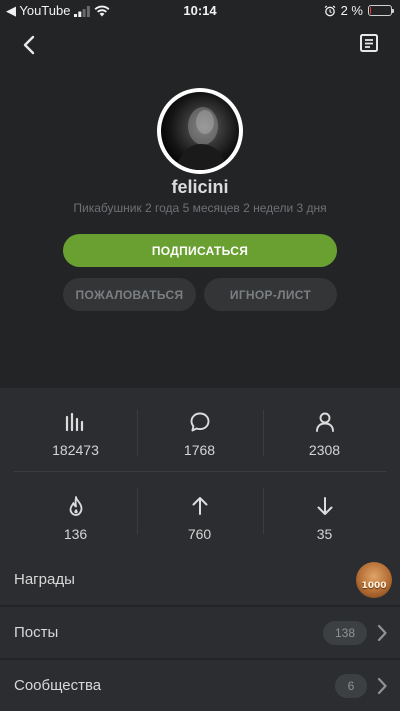  Describe the element at coordinates (75, 518) in the screenshot. I see `stat-hot: 136` at that location.